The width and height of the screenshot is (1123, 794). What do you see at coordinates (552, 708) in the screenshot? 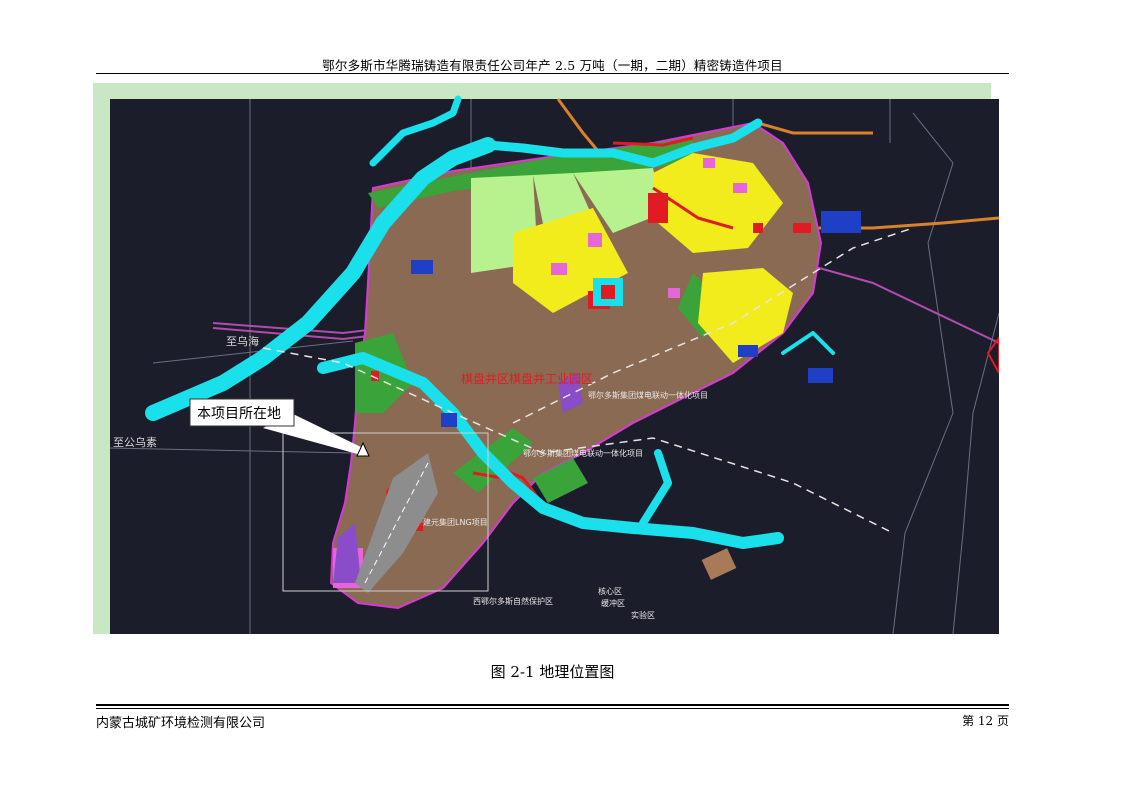
I see `footer-divider-thin` at bounding box center [552, 708].